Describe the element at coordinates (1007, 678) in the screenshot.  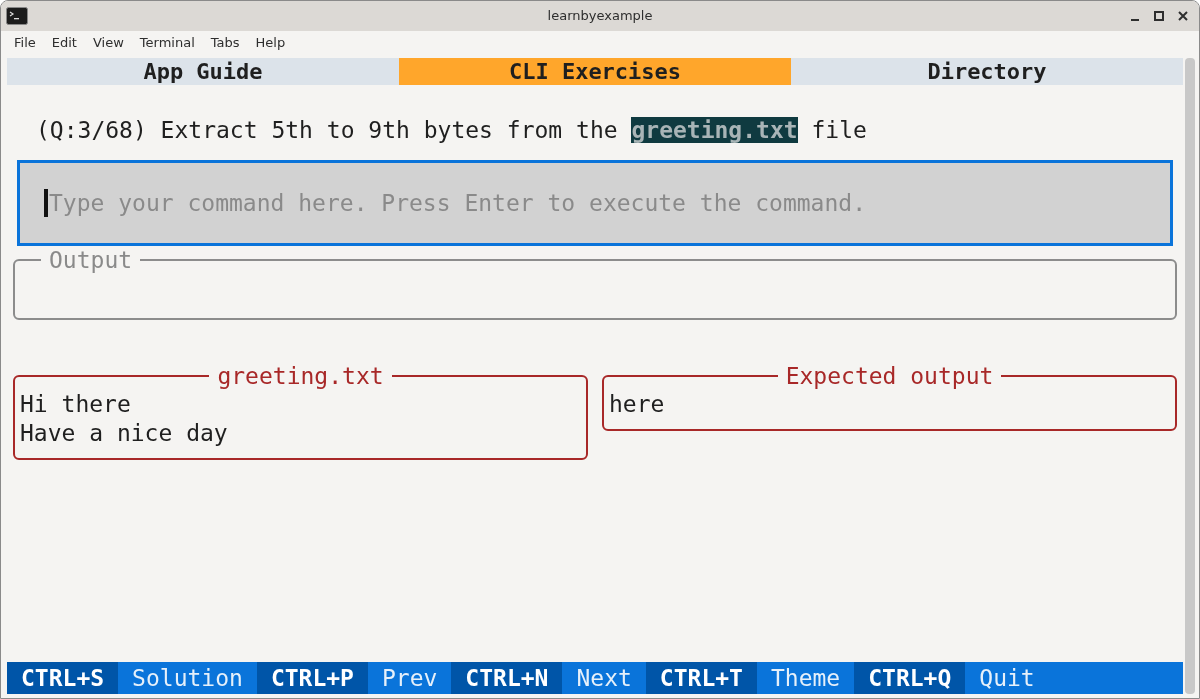
I see `shortcut-label: Quit` at that location.